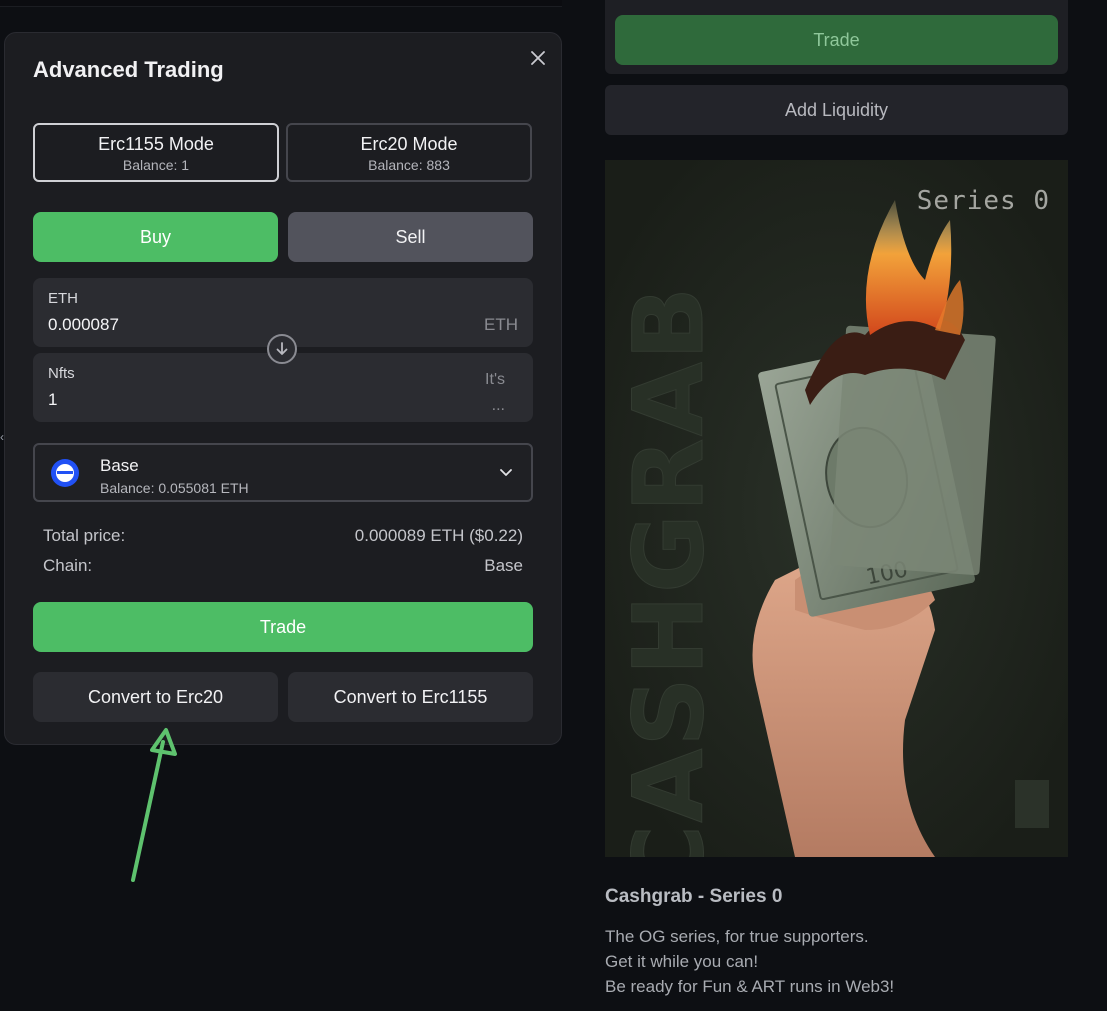  I want to click on artwork-vertical-text: CASHGRAB, so click(669, 570).